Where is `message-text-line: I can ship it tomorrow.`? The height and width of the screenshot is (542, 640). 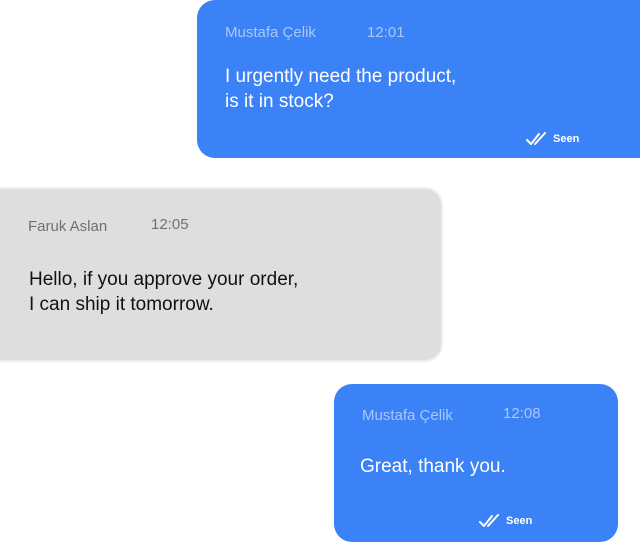 message-text-line: I can ship it tomorrow. is located at coordinates (121, 304).